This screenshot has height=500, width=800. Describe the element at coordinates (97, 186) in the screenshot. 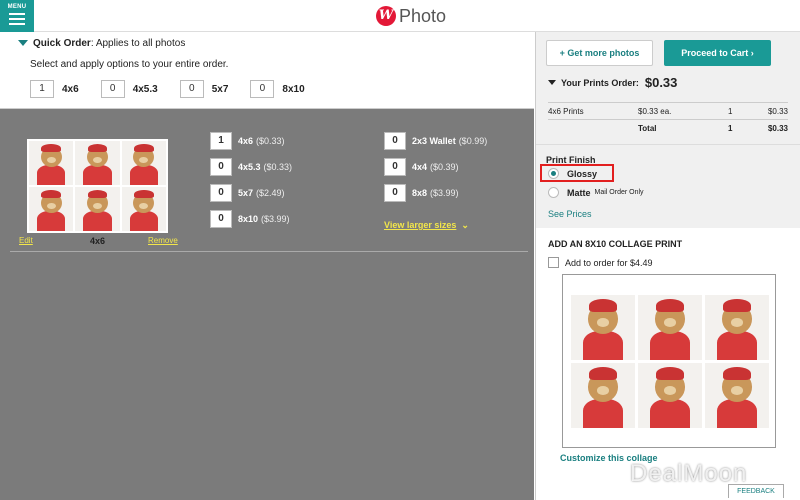

I see `photo-thumbnail` at that location.